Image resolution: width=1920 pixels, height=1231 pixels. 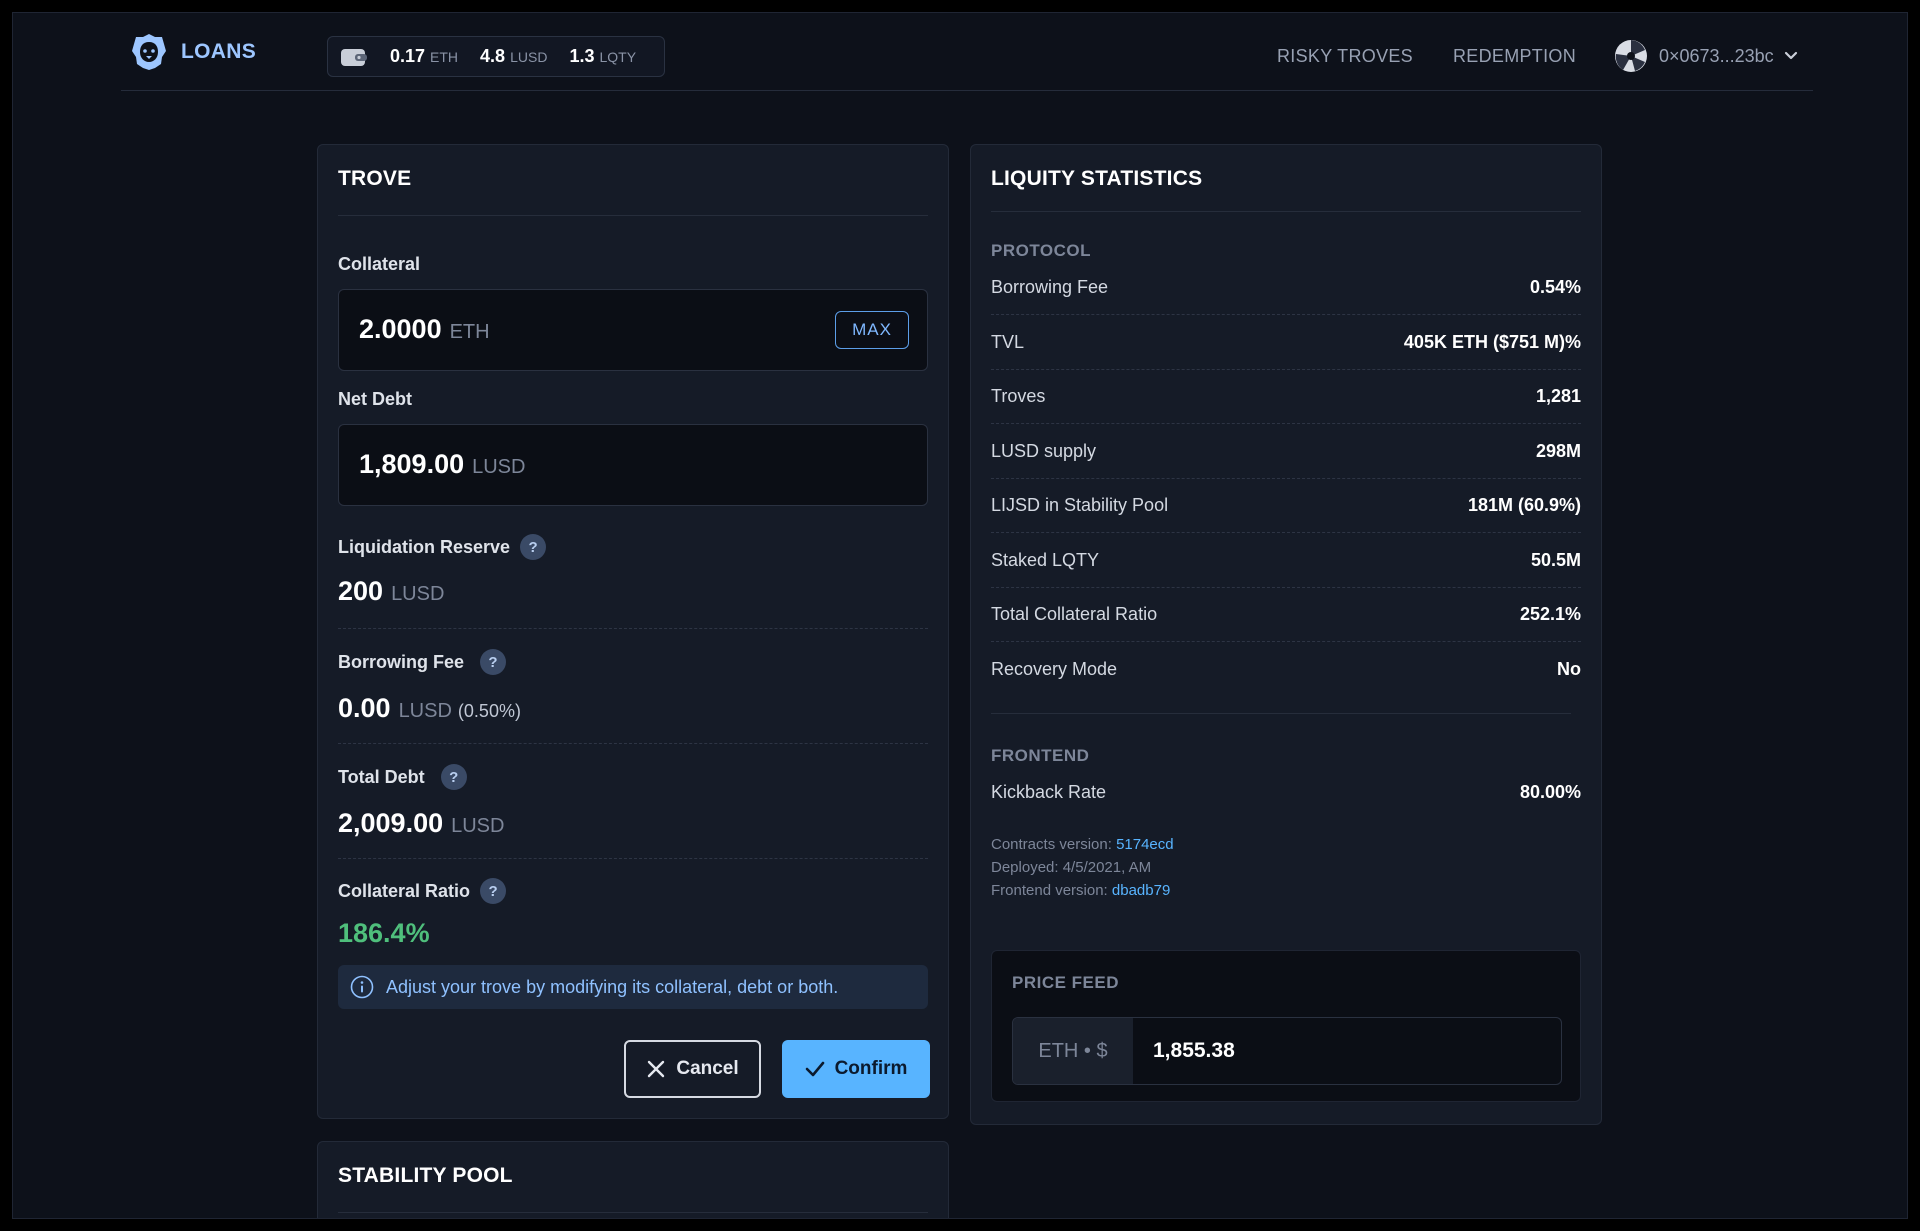 What do you see at coordinates (425, 1175) in the screenshot?
I see `stability-pool-title: STABILITY POOL` at bounding box center [425, 1175].